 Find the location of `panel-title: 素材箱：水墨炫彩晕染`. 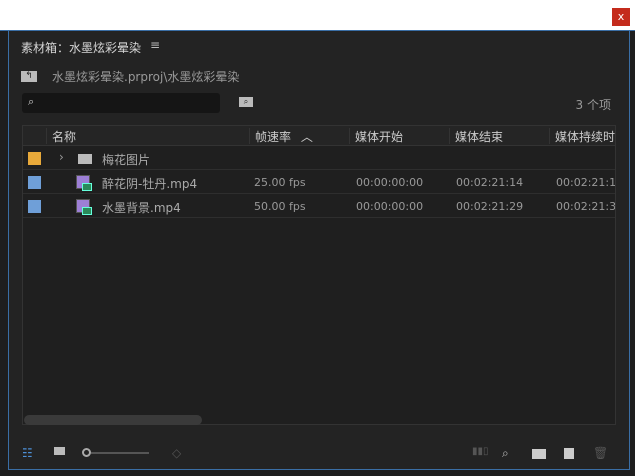

panel-title: 素材箱：水墨炫彩晕染 is located at coordinates (81, 48).